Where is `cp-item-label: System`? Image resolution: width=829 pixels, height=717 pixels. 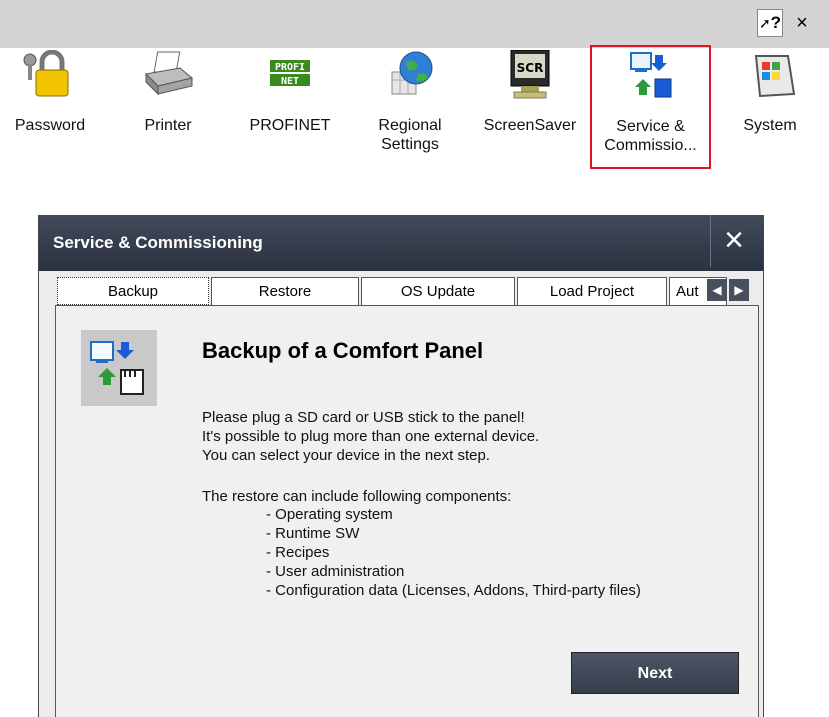 cp-item-label: System is located at coordinates (770, 125).